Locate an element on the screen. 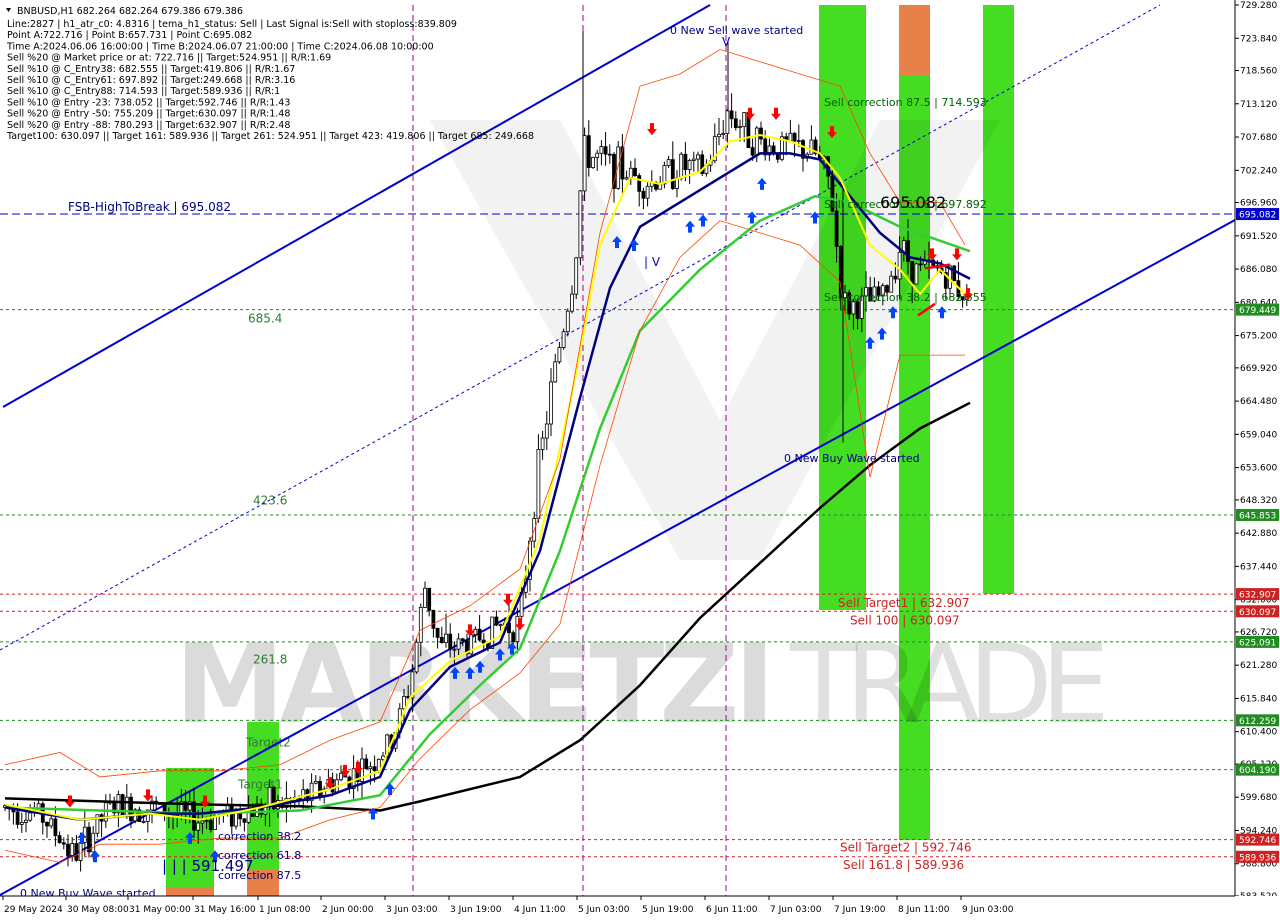 Image resolution: width=1280 pixels, height=920 pixels. y-tick-label: 729.280 is located at coordinates (1258, 6).